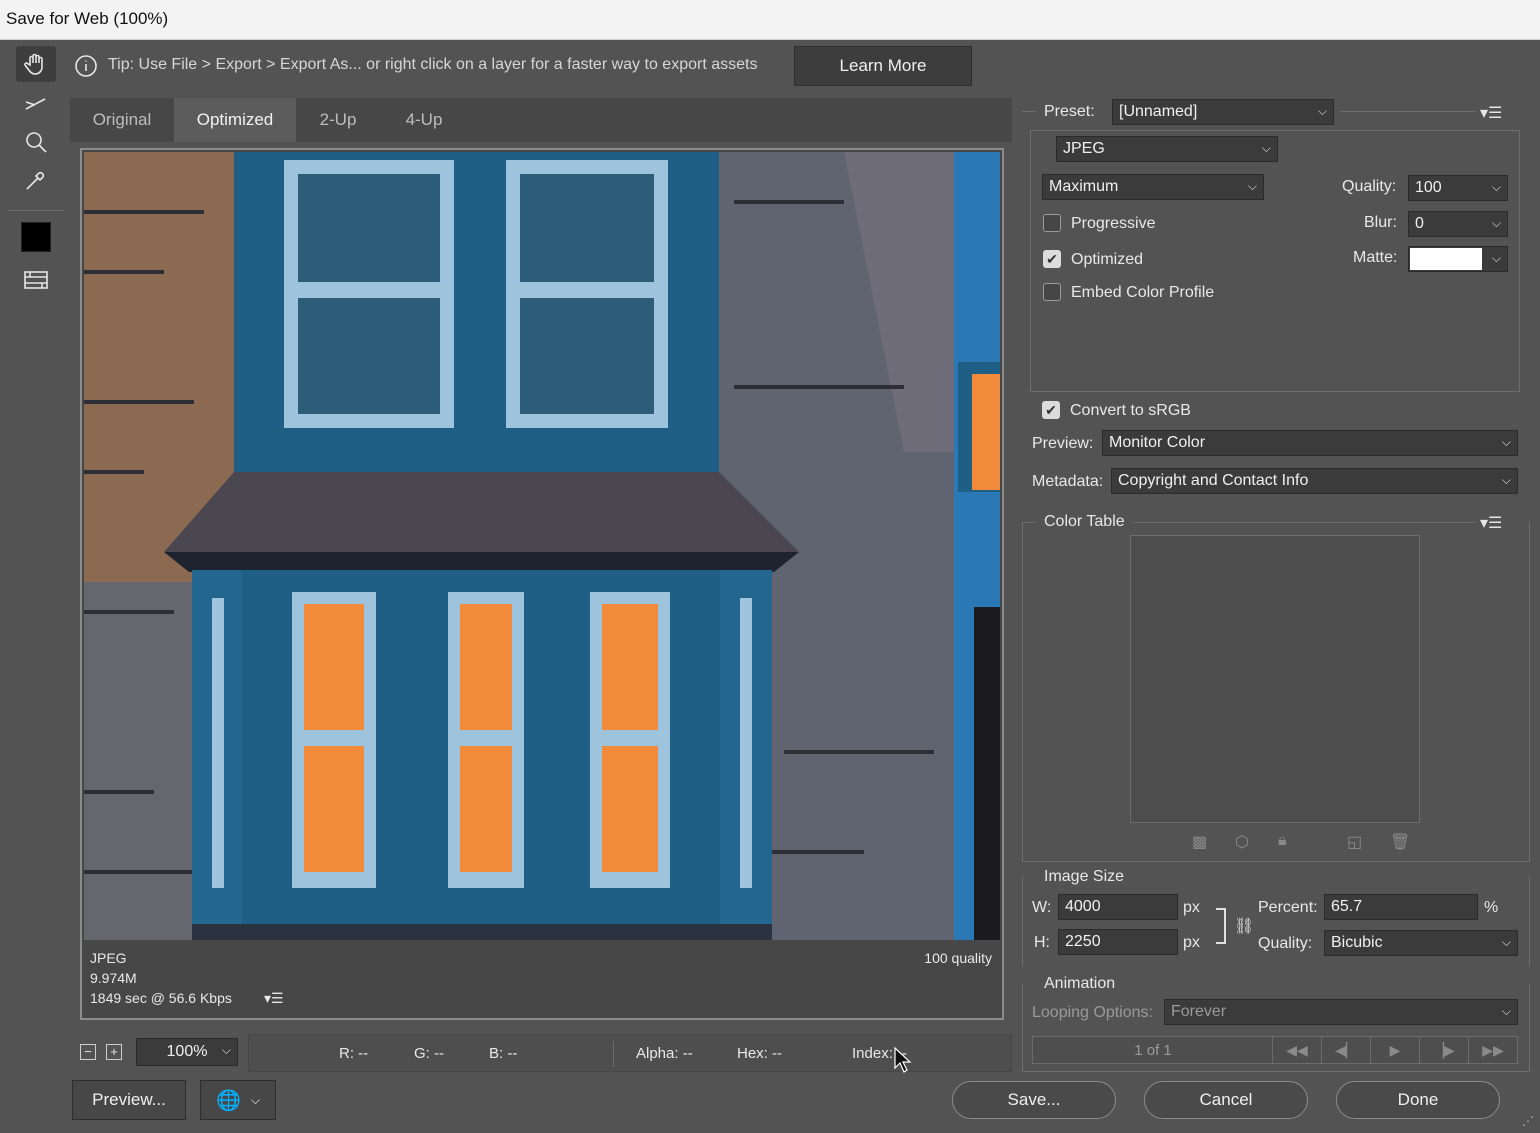 The image size is (1540, 1133). I want to click on info-format: JPEG, so click(108, 958).